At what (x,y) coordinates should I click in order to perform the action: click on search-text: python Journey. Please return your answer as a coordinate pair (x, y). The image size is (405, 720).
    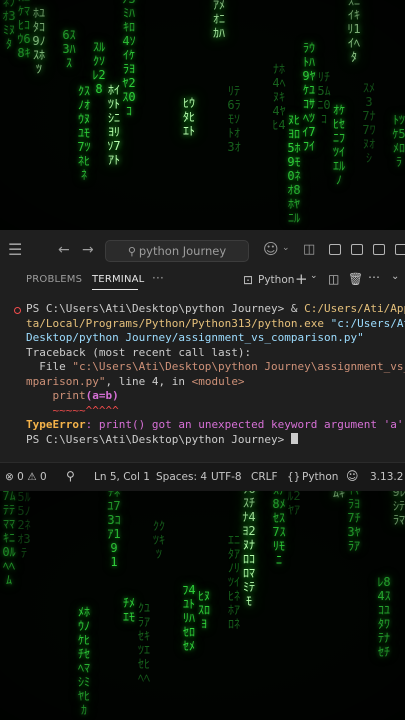
    Looking at the image, I should click on (182, 251).